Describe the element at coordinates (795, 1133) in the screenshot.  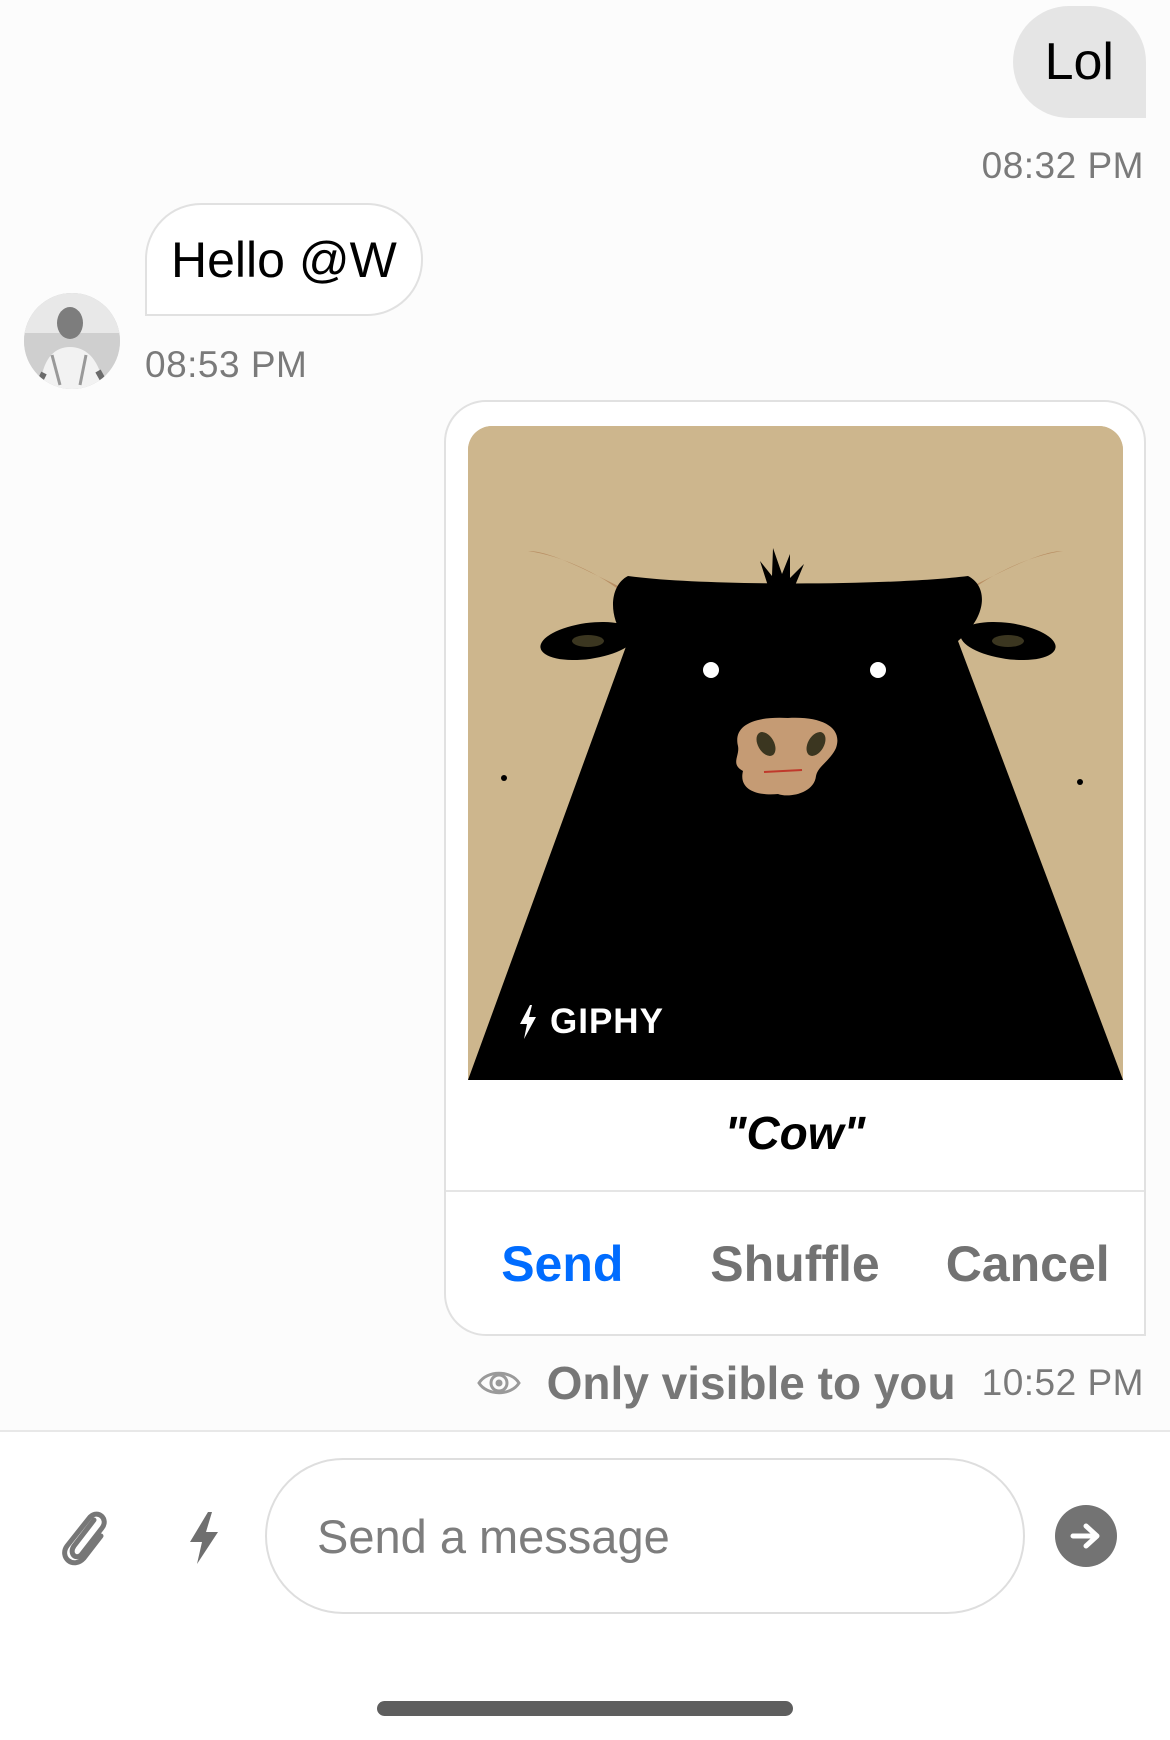
I see `giphy-search-term: "Cow"` at that location.